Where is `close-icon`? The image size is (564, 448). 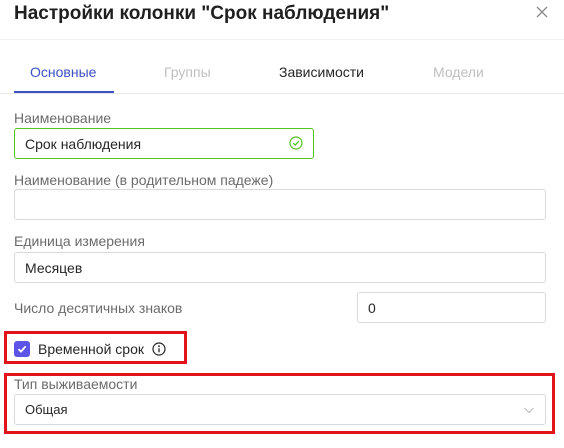 close-icon is located at coordinates (542, 12).